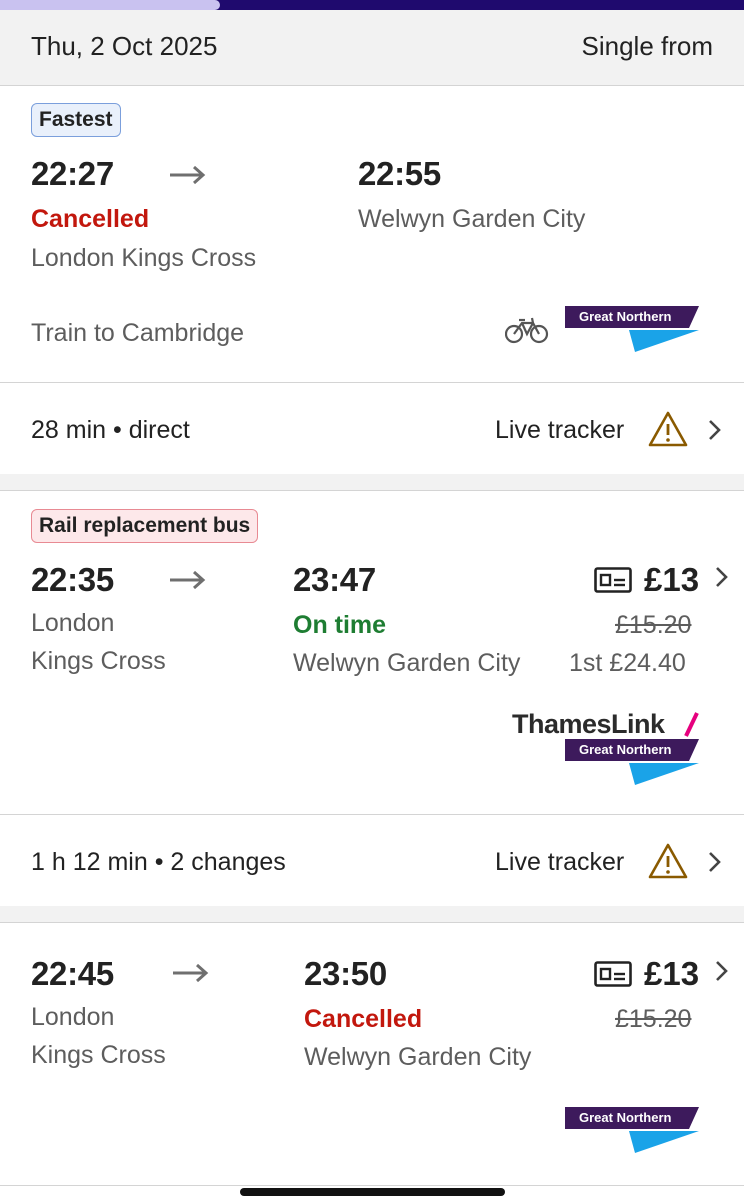 This screenshot has height=1200, width=744. I want to click on journey-summary-row-2: 1 h 12 min • 2 changes Live tracker, so click(372, 860).